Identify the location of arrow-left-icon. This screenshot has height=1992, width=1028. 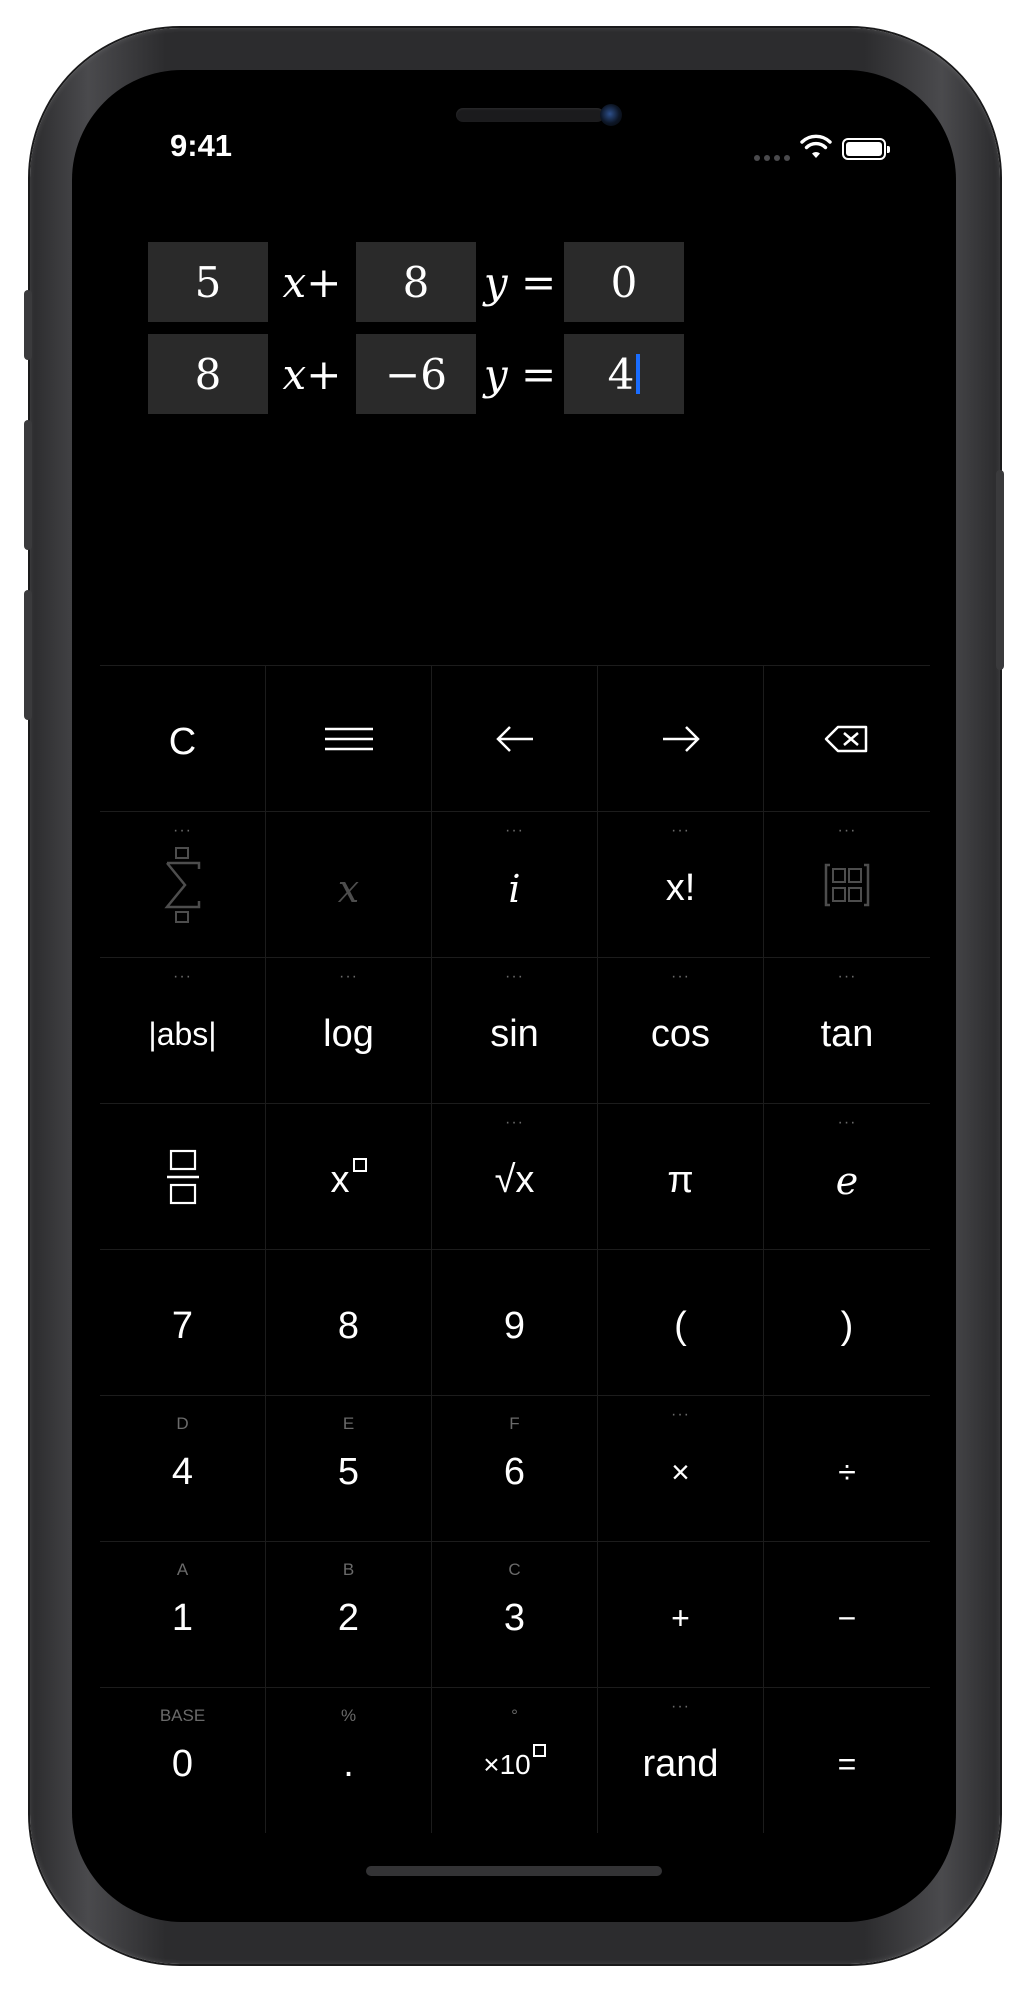
(514, 738).